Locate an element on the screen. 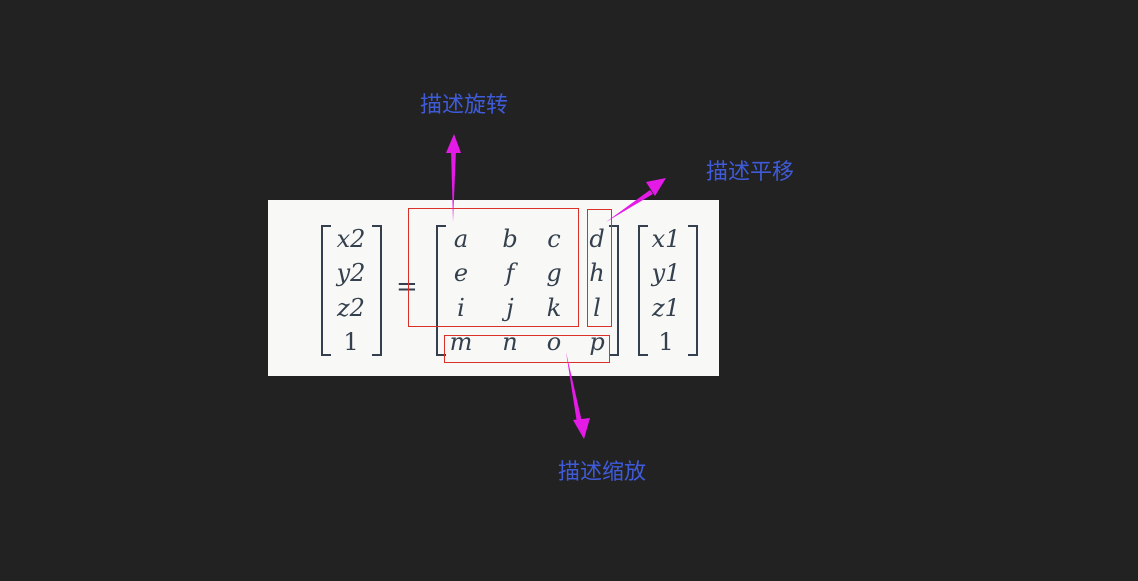 Image resolution: width=1138 pixels, height=581 pixels. translation-arrow is located at coordinates (636, 200).